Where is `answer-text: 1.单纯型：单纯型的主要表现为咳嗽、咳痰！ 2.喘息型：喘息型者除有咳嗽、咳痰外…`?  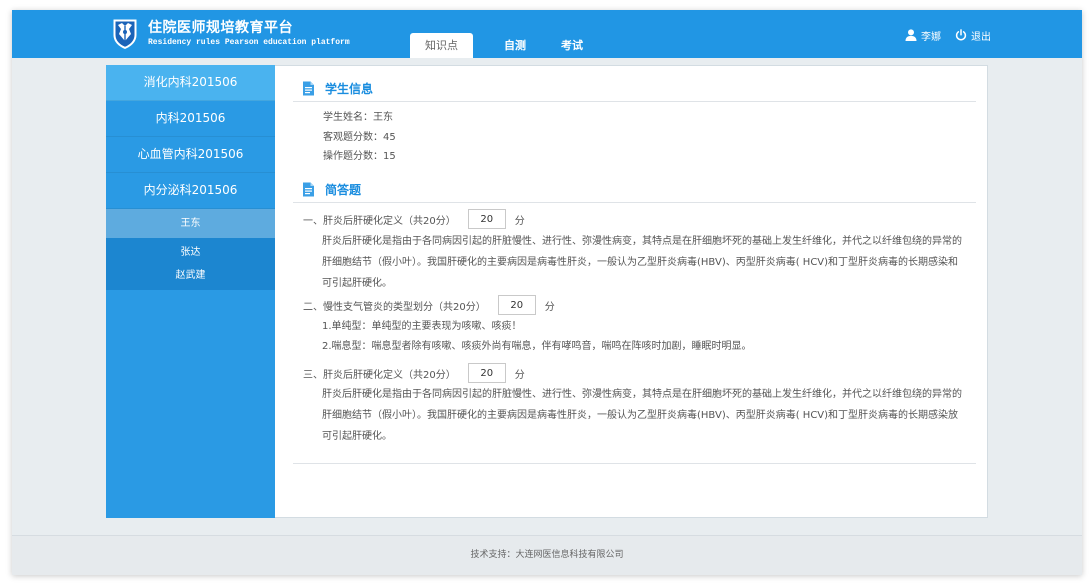
answer-text: 1.单纯型：单纯型的主要表现为咳嗽、咳痰！ 2.喘息型：喘息型者除有咳嗽、咳痰外… is located at coordinates (631, 337).